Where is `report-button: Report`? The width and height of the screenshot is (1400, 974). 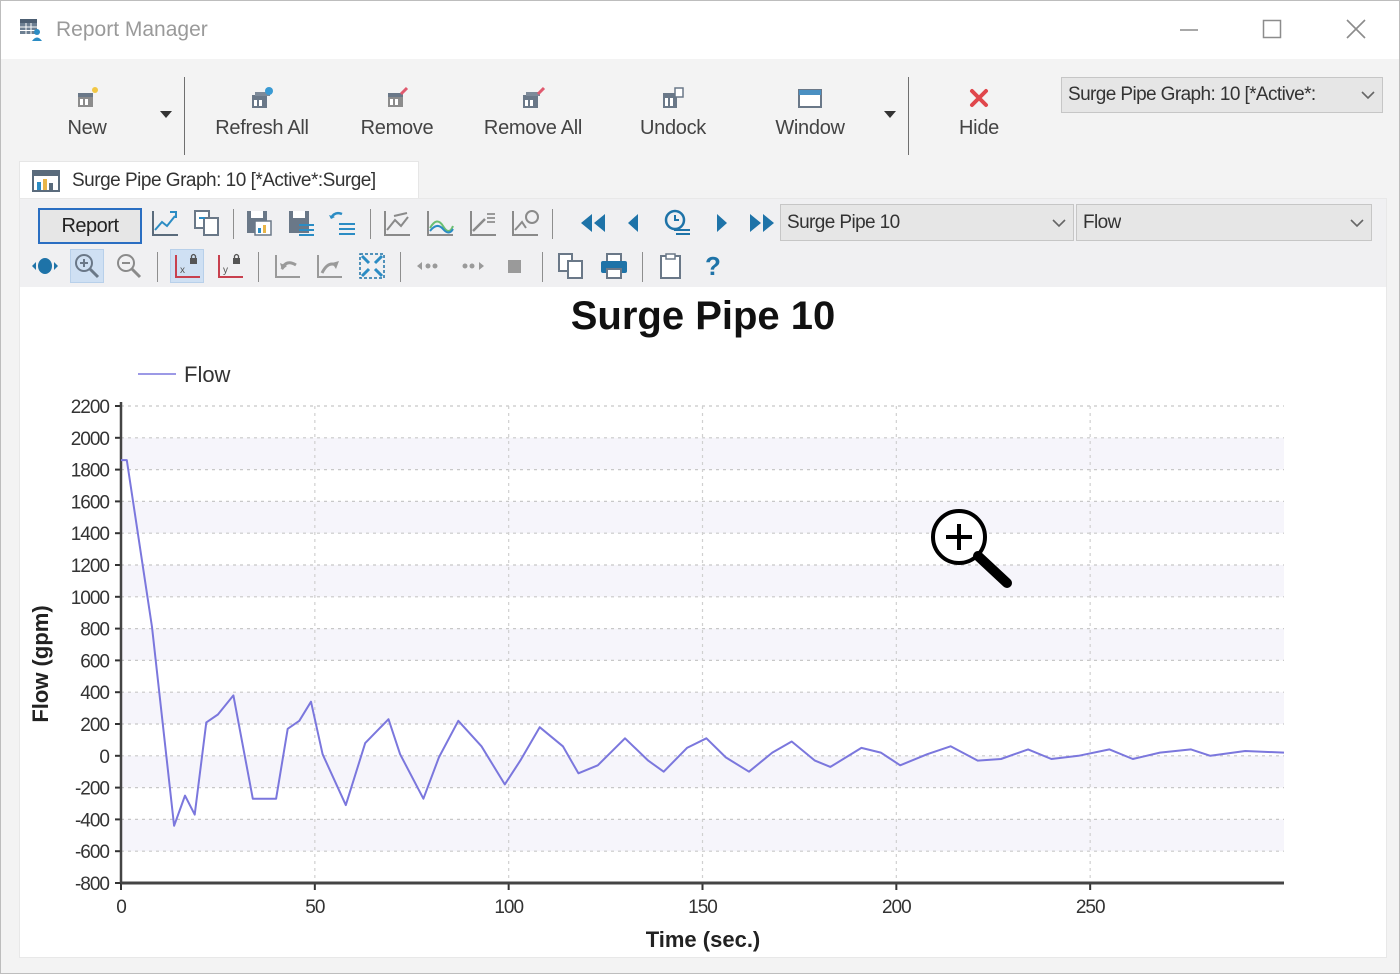
report-button: Report is located at coordinates (90, 226).